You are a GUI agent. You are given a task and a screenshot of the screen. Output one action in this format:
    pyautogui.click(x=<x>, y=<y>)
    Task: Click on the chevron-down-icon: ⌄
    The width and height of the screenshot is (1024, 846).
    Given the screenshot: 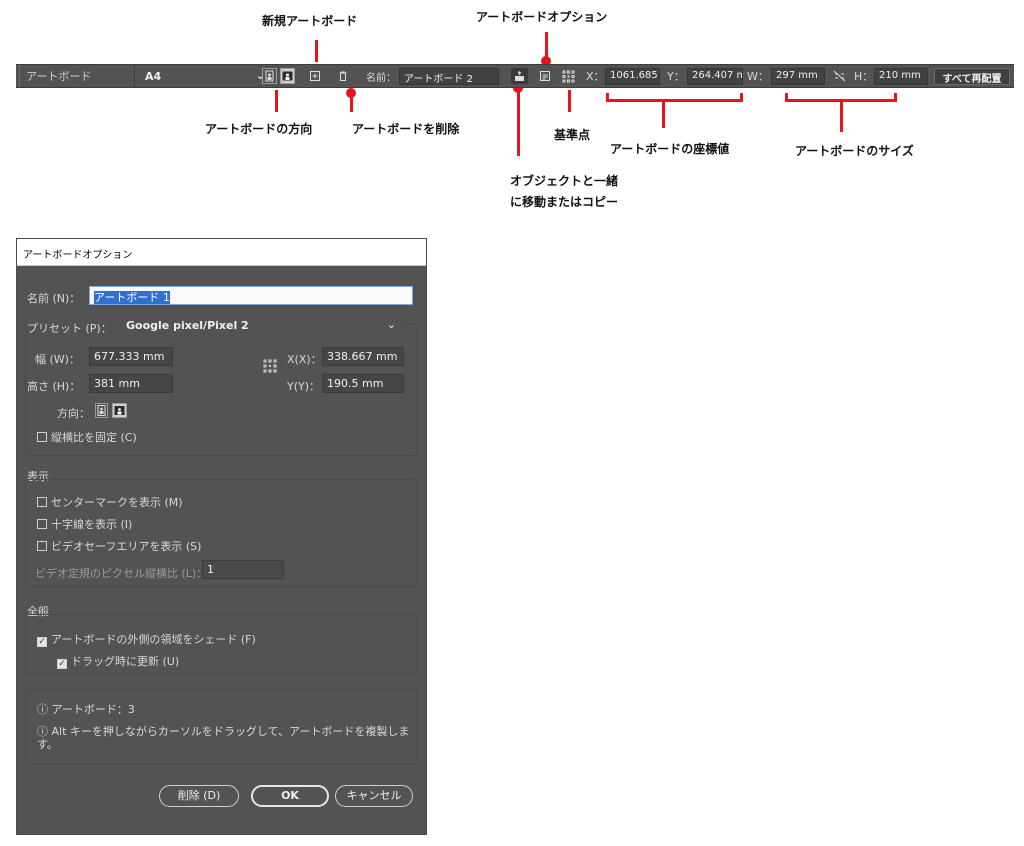 What is the action you would take?
    pyautogui.click(x=391, y=324)
    